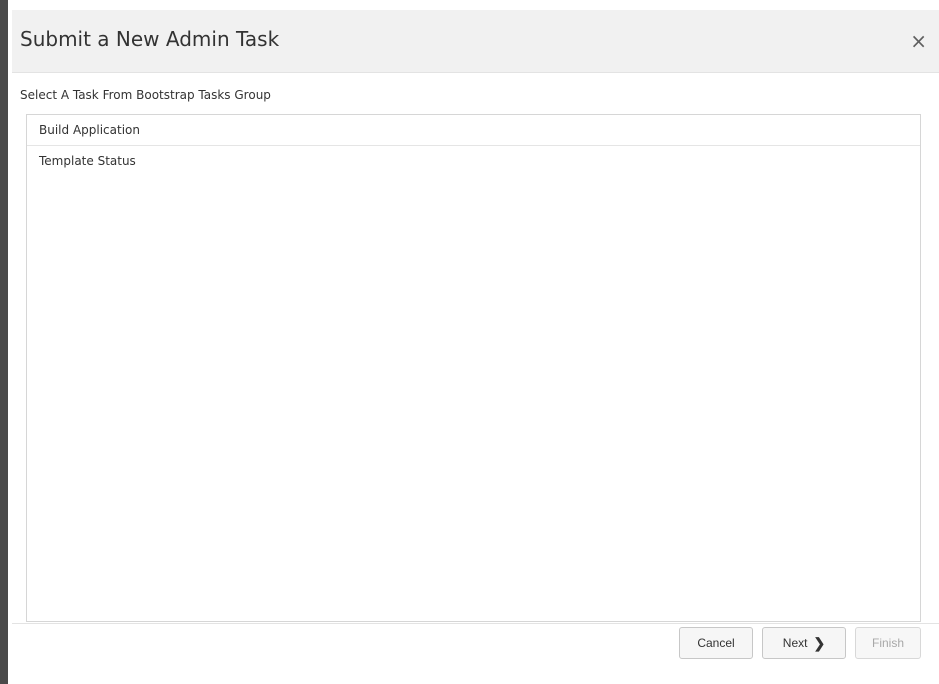  I want to click on dialog-header: Submit a New Admin Task ×, so click(475, 41).